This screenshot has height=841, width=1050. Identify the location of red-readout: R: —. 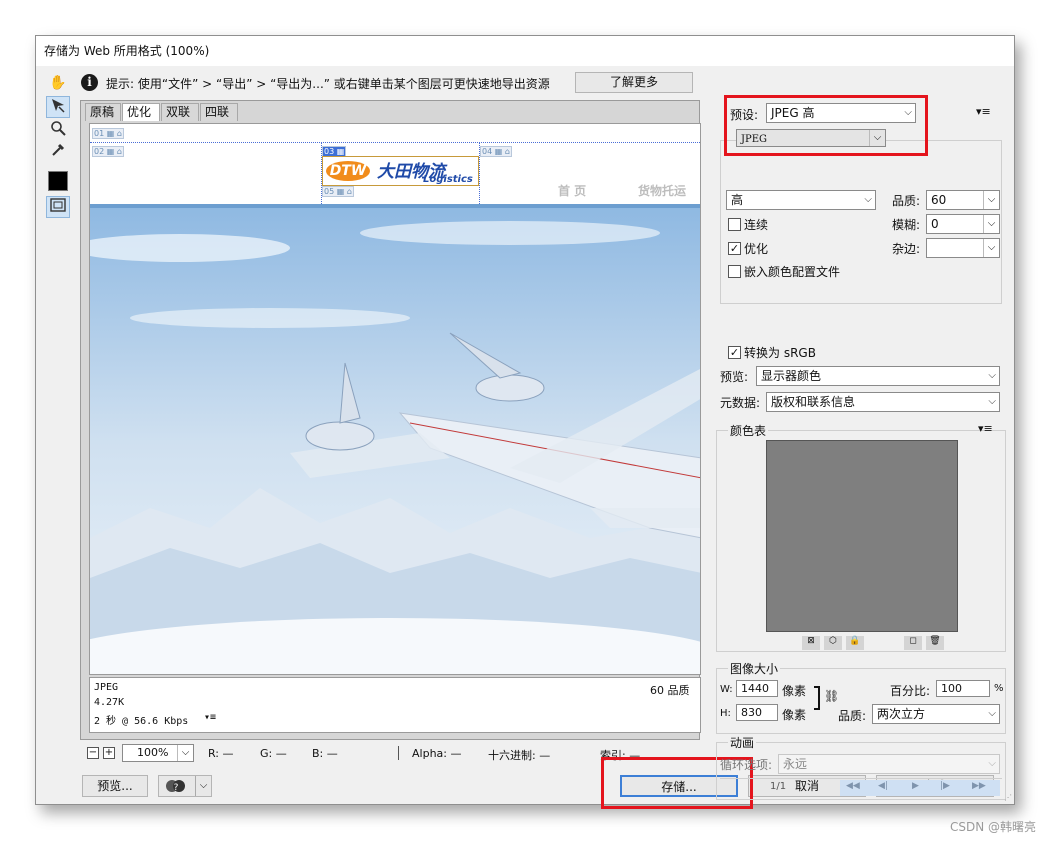
(221, 753).